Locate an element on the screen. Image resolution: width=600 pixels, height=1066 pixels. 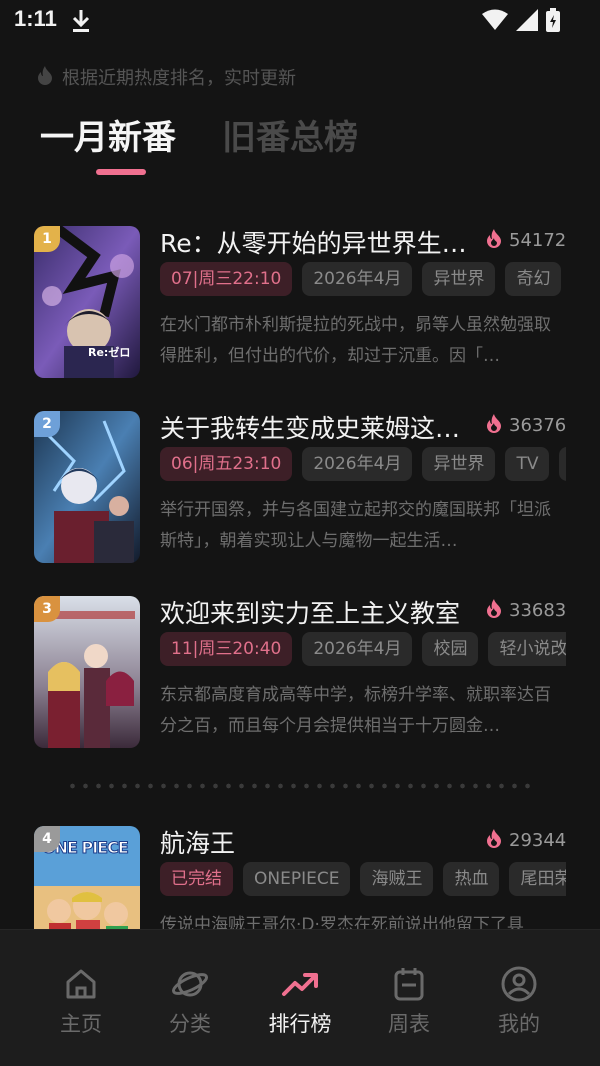
cover-title-text: Re:ゼロ is located at coordinates (109, 352).